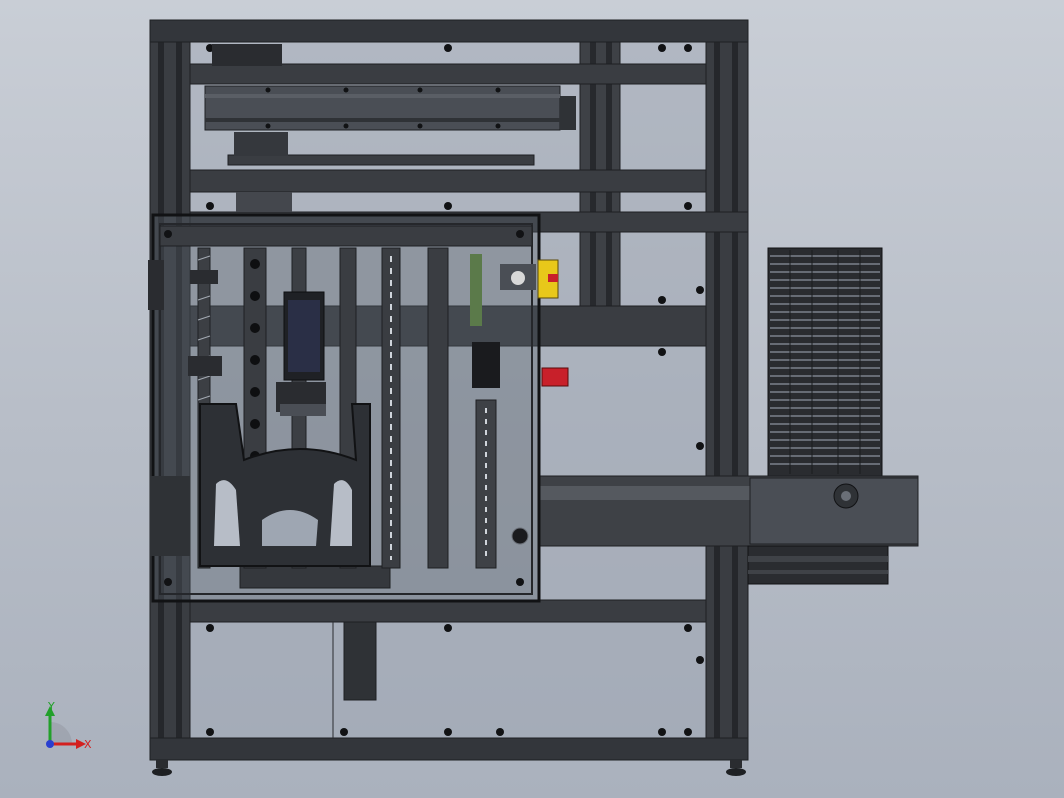  Describe the element at coordinates (51, 706) in the screenshot. I see `y-axis-label: Y` at that location.